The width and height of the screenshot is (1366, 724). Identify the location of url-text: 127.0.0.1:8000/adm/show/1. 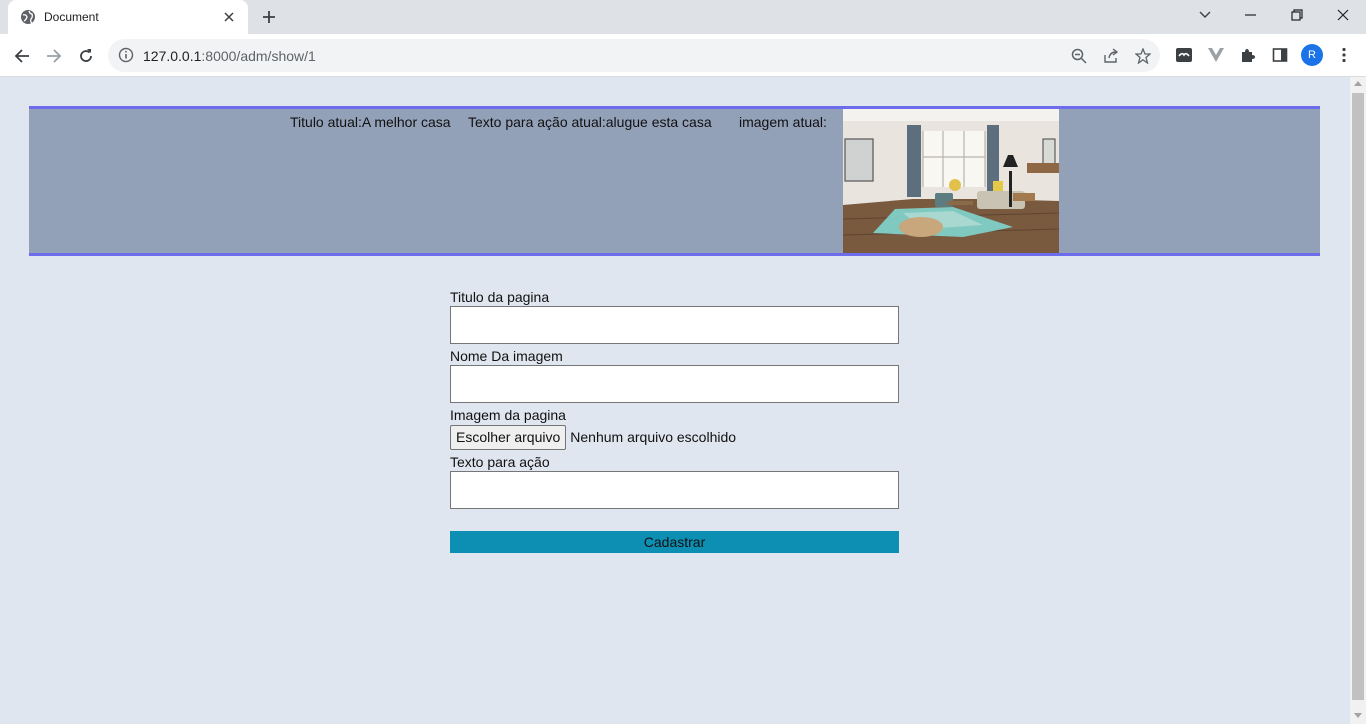
(229, 56).